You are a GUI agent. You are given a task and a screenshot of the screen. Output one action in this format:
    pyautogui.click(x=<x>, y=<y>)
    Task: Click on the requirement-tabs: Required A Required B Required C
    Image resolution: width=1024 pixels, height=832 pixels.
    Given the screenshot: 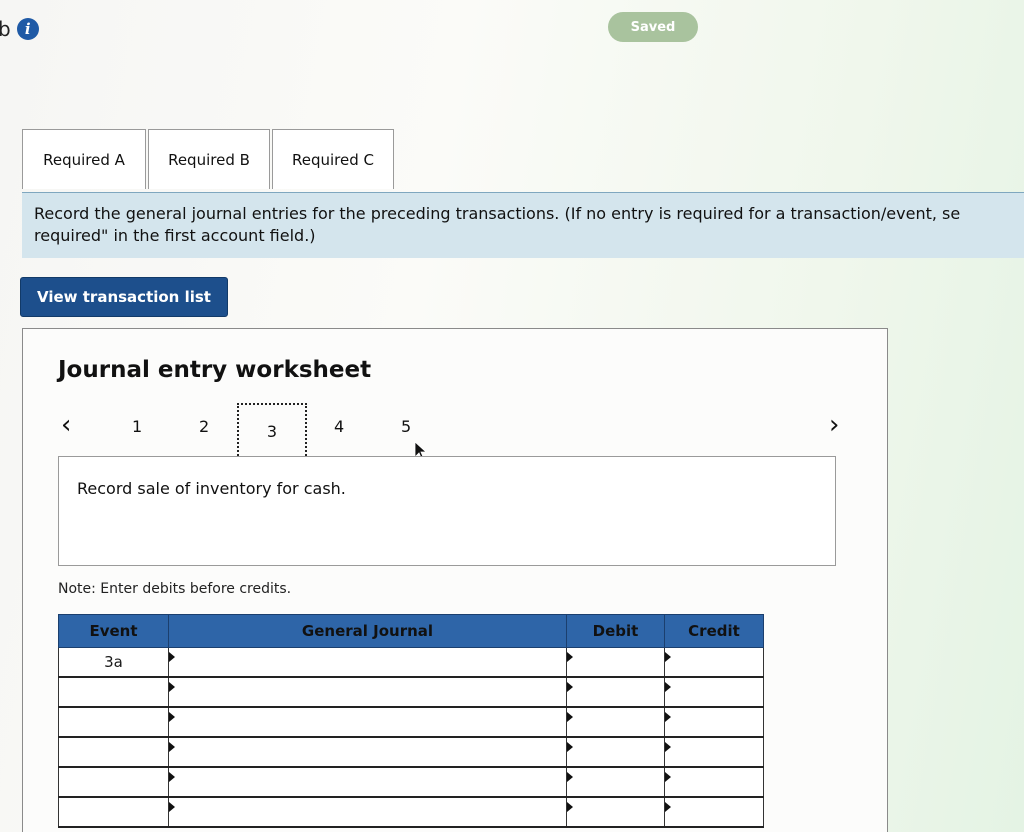 What is the action you would take?
    pyautogui.click(x=208, y=159)
    